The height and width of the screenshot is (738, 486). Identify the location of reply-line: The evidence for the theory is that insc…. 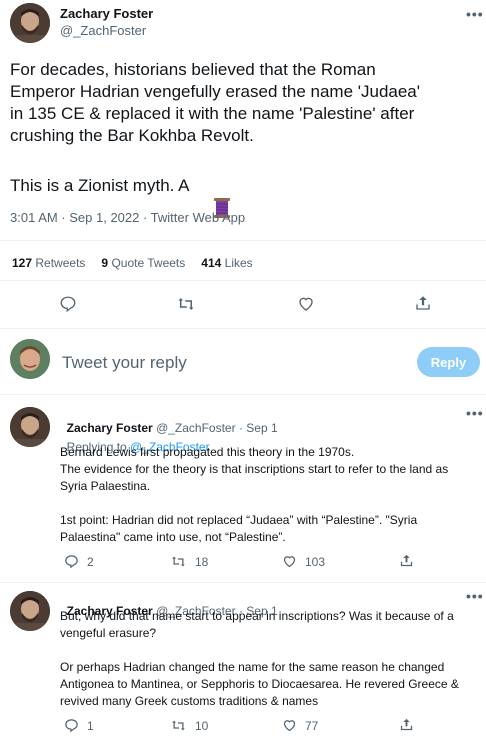
(254, 469).